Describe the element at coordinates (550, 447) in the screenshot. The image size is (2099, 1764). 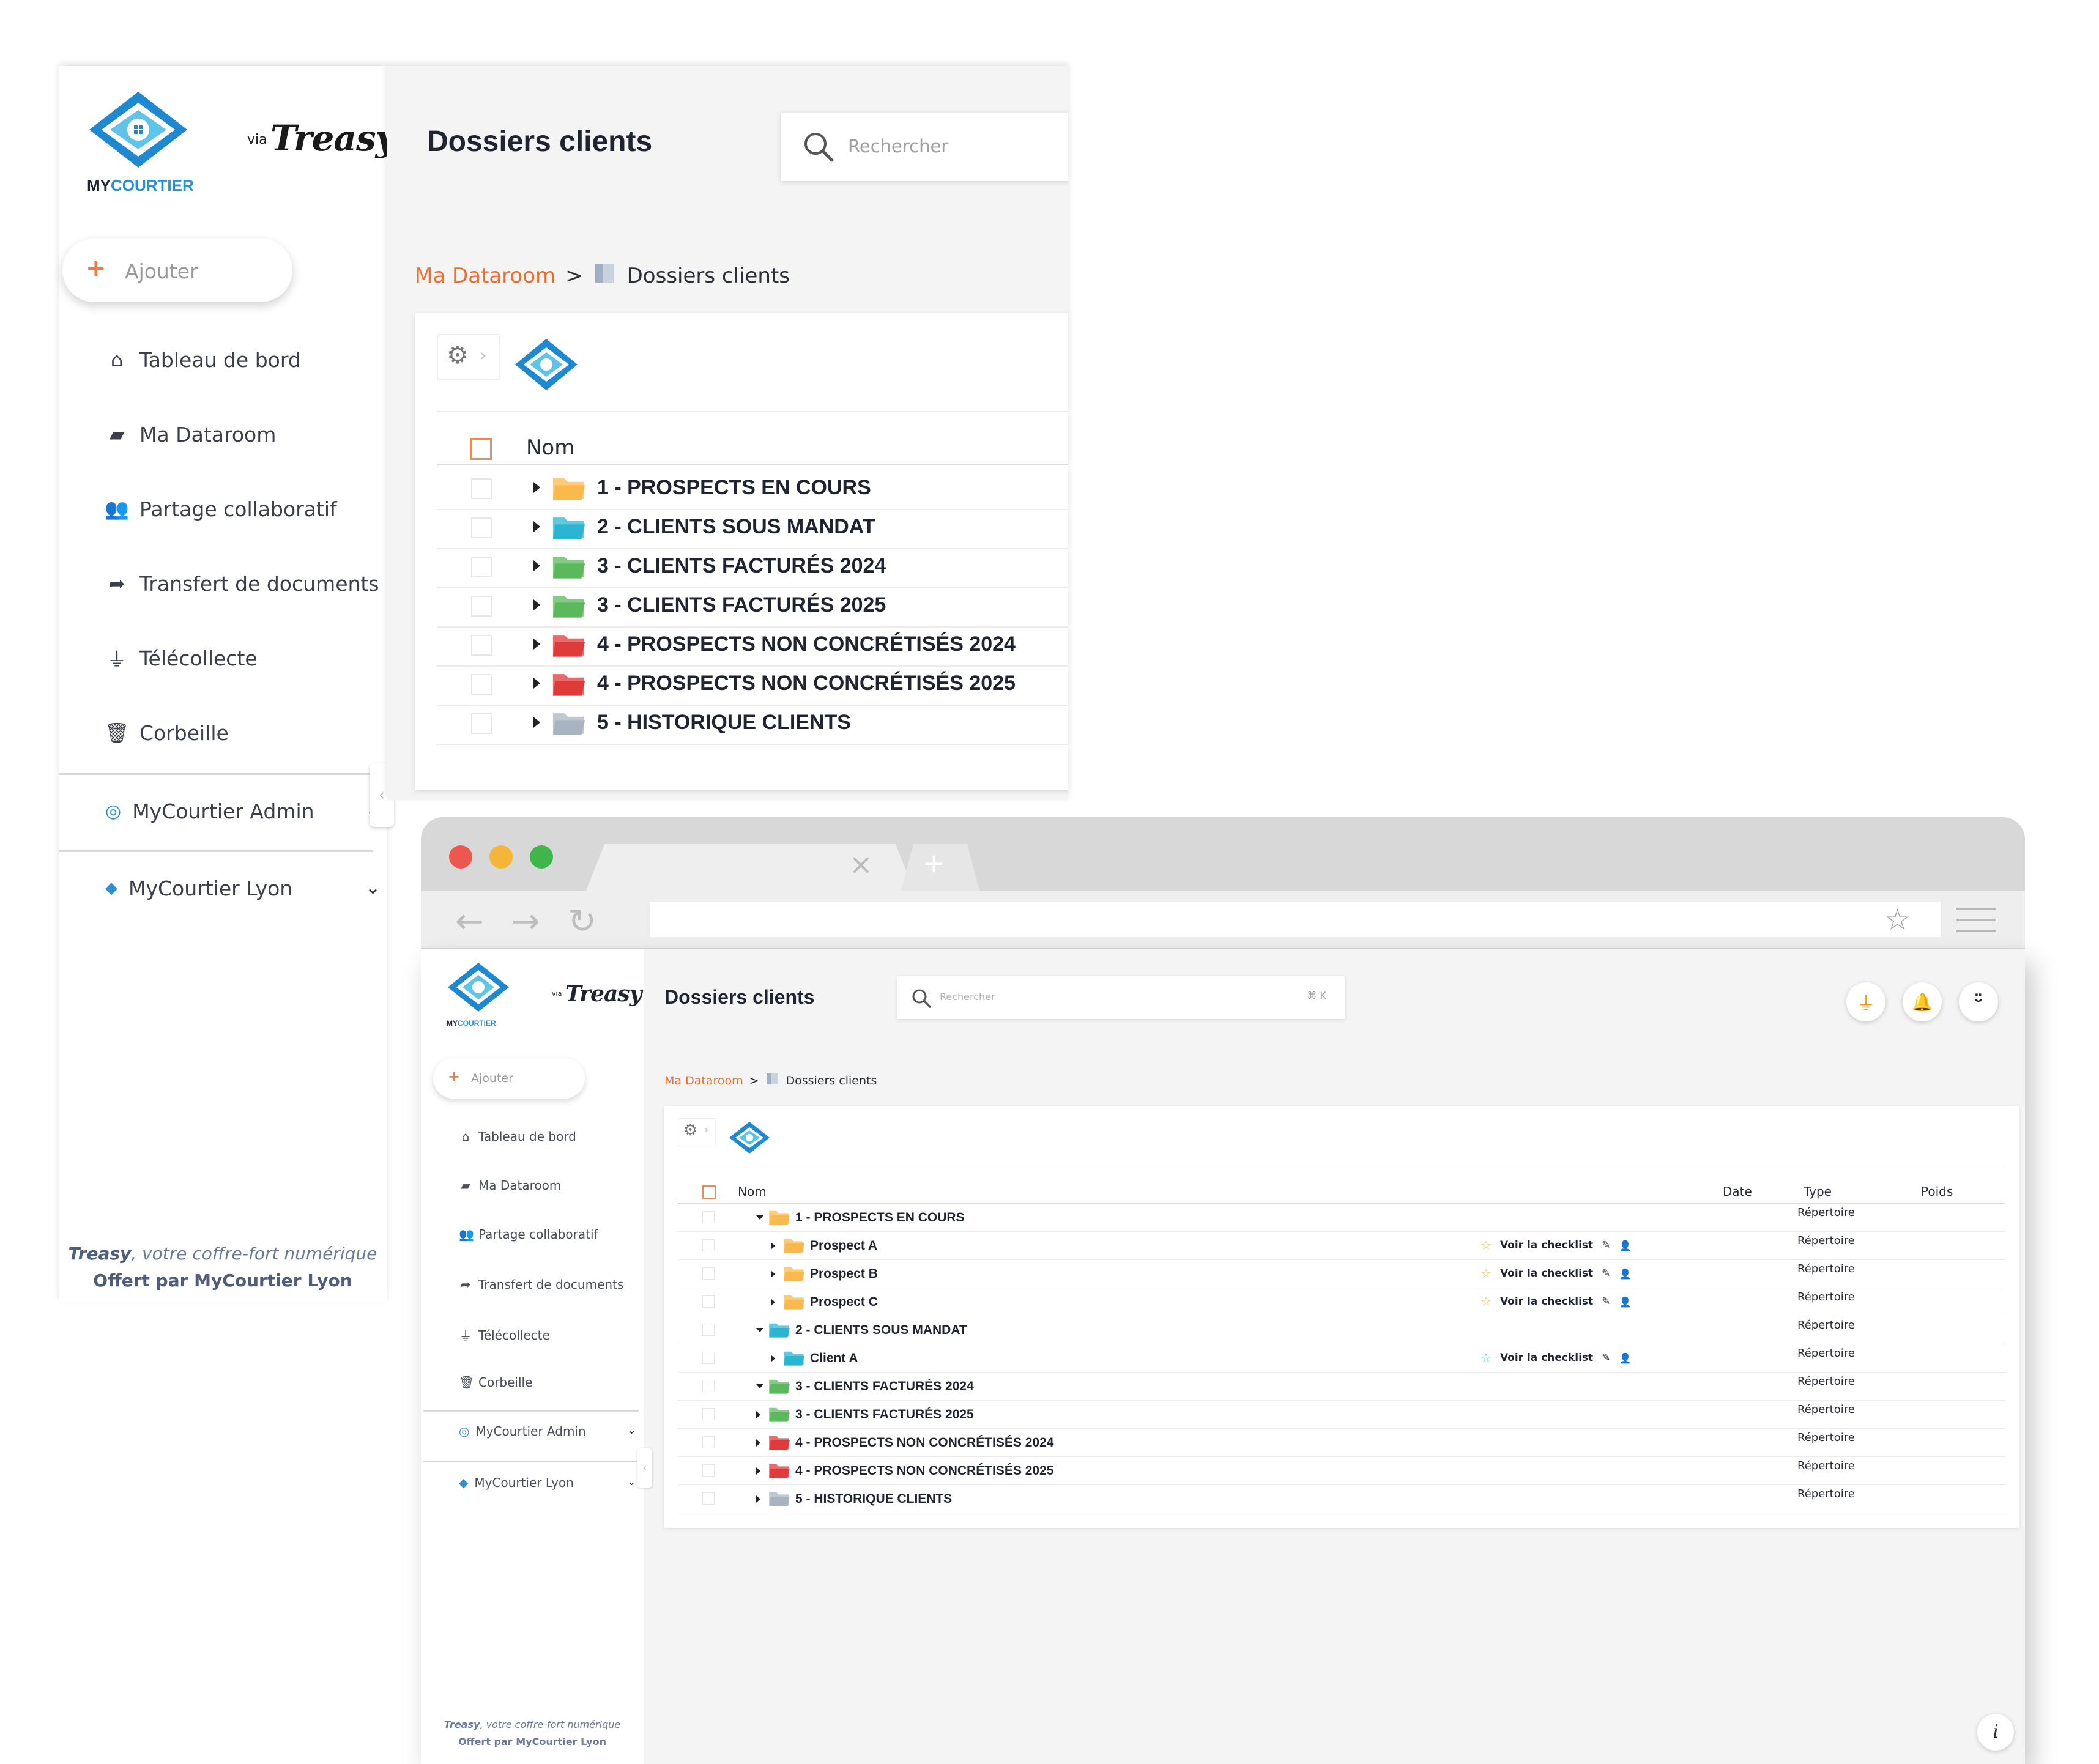
I see `column-header-name: Nom` at that location.